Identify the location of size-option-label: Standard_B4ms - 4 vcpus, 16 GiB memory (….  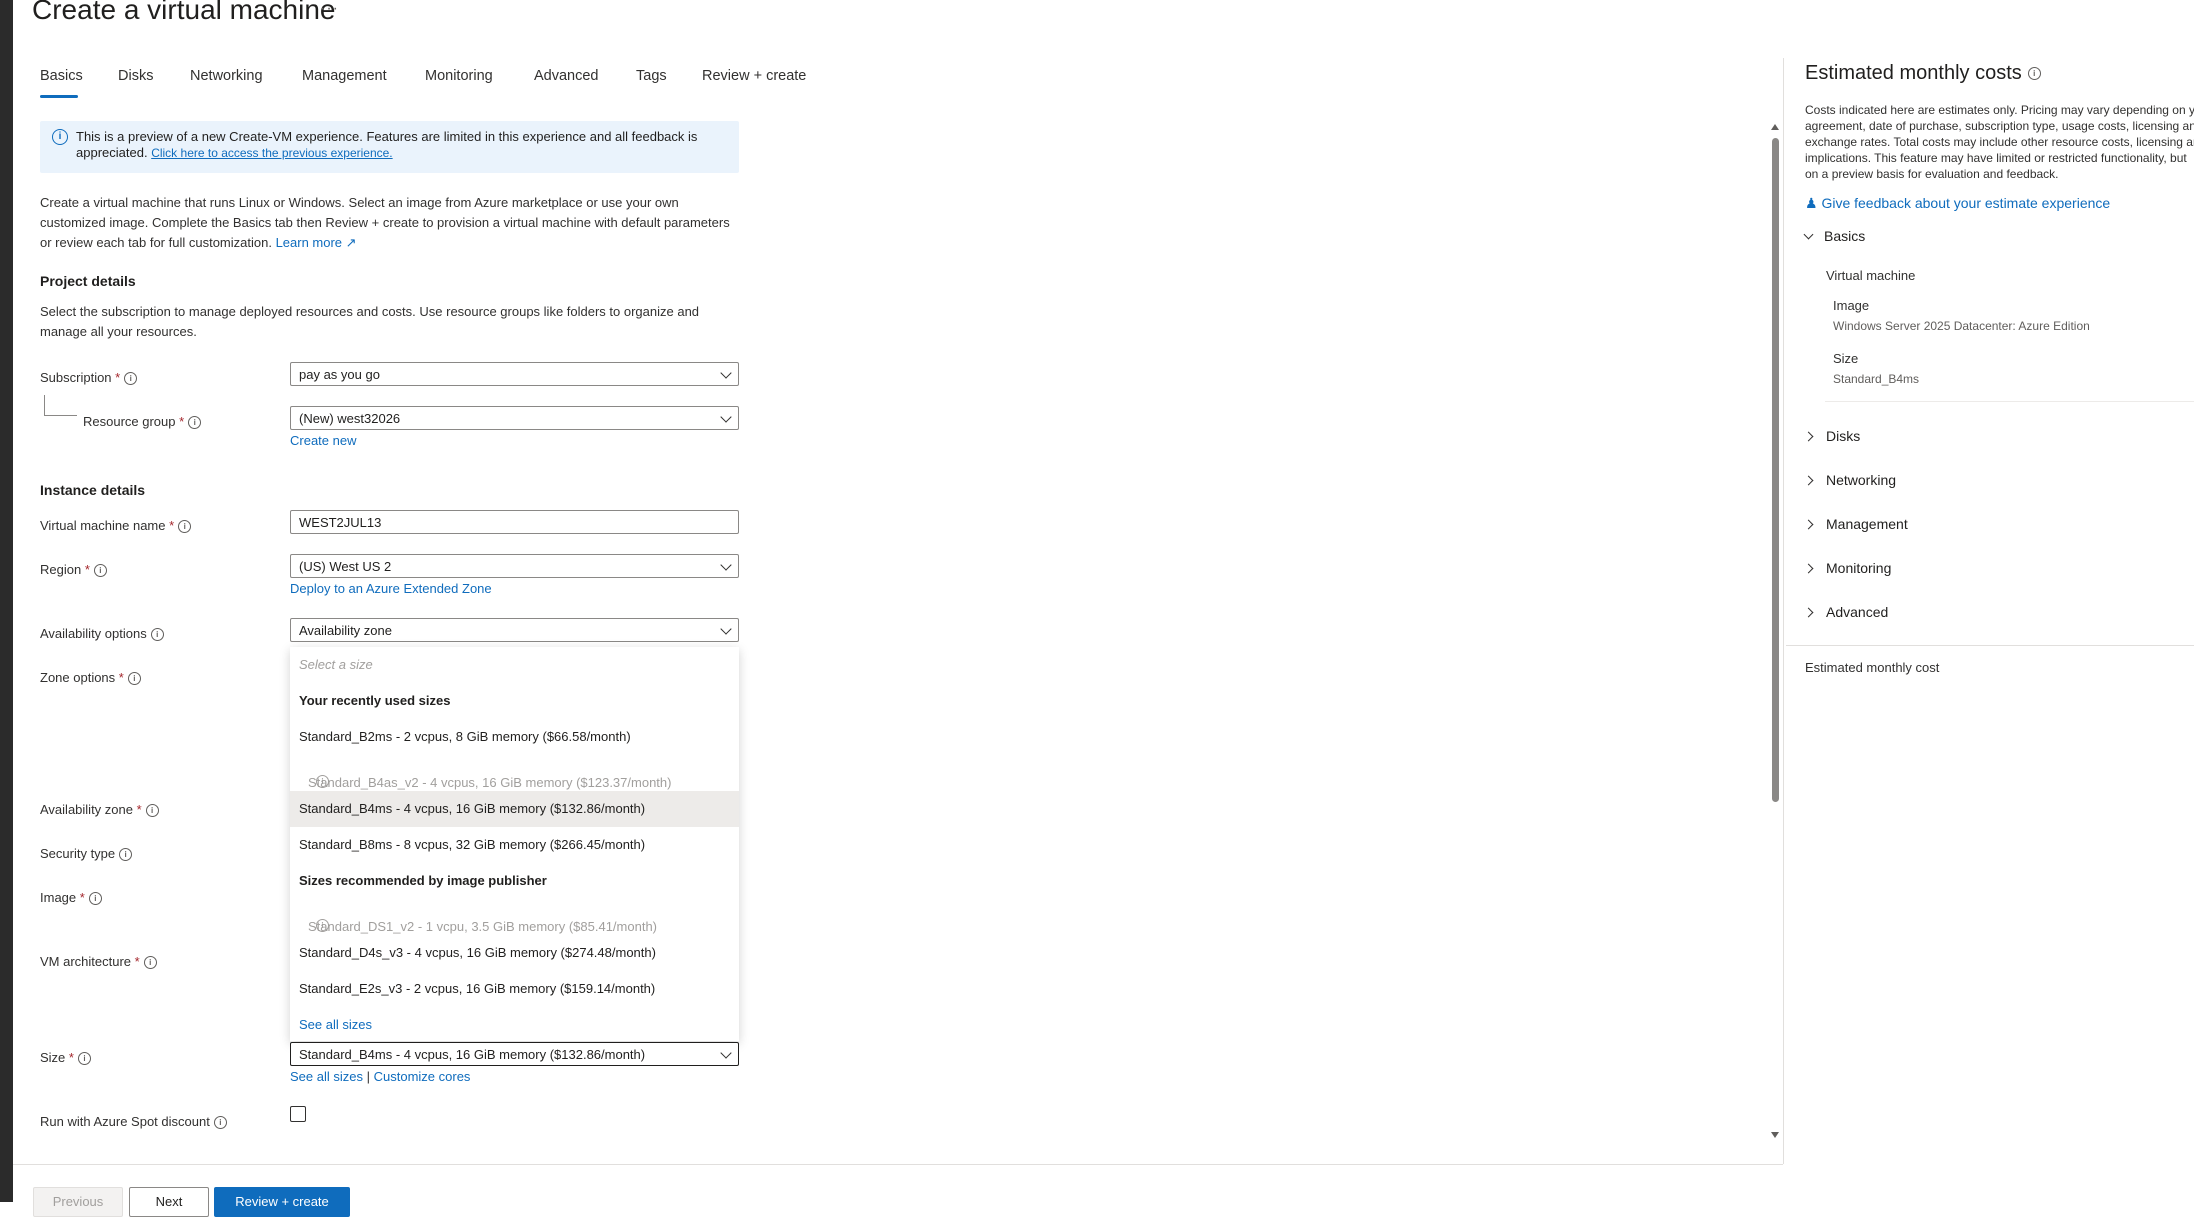
(472, 808).